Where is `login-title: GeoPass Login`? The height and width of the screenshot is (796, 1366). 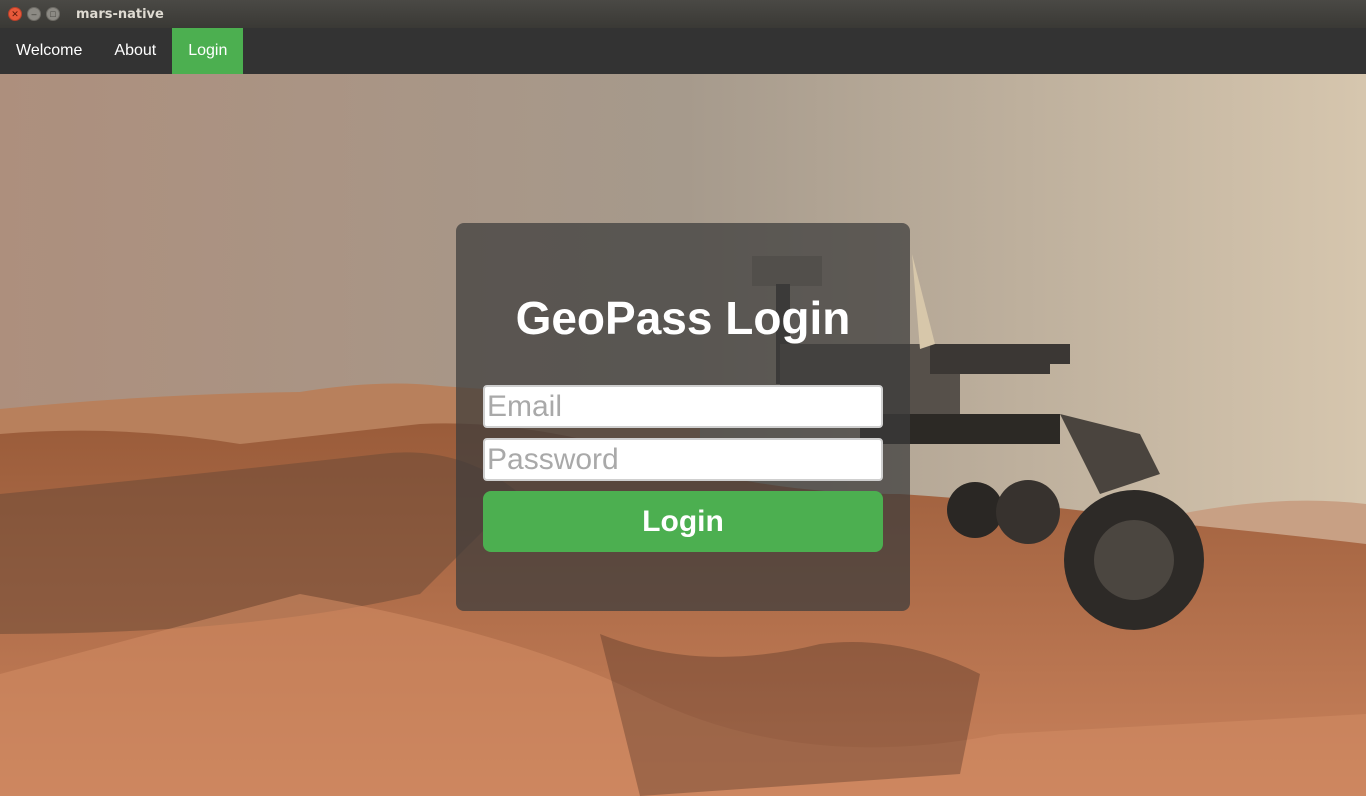 login-title: GeoPass Login is located at coordinates (683, 318).